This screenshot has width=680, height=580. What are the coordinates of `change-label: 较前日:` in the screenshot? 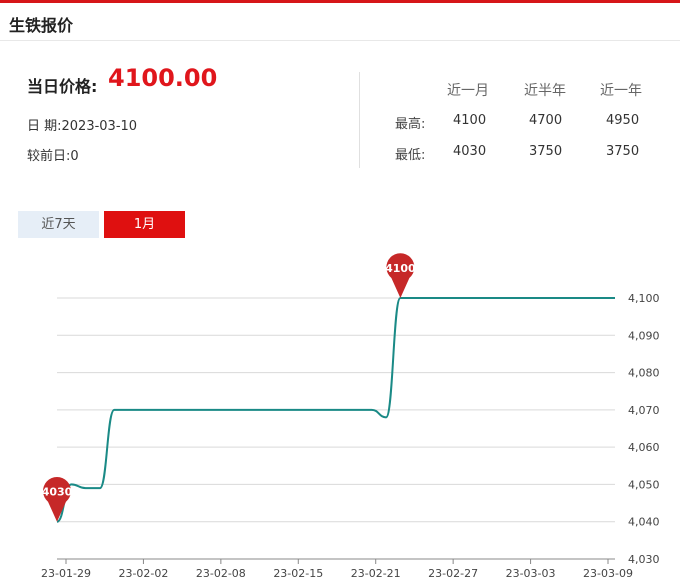 It's located at (49, 156).